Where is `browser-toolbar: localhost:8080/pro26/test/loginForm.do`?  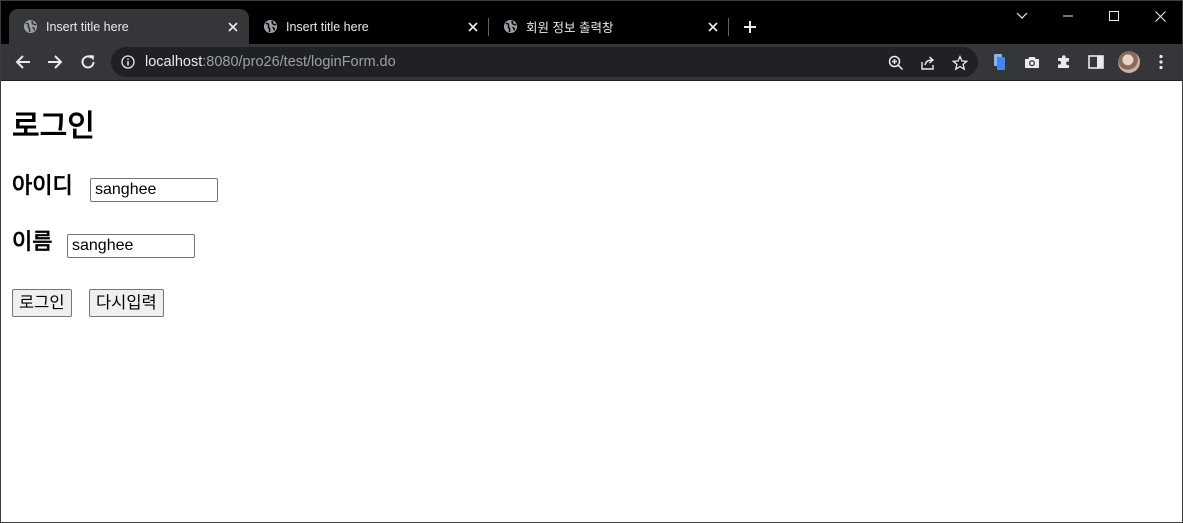
browser-toolbar: localhost:8080/pro26/test/loginForm.do is located at coordinates (591, 62).